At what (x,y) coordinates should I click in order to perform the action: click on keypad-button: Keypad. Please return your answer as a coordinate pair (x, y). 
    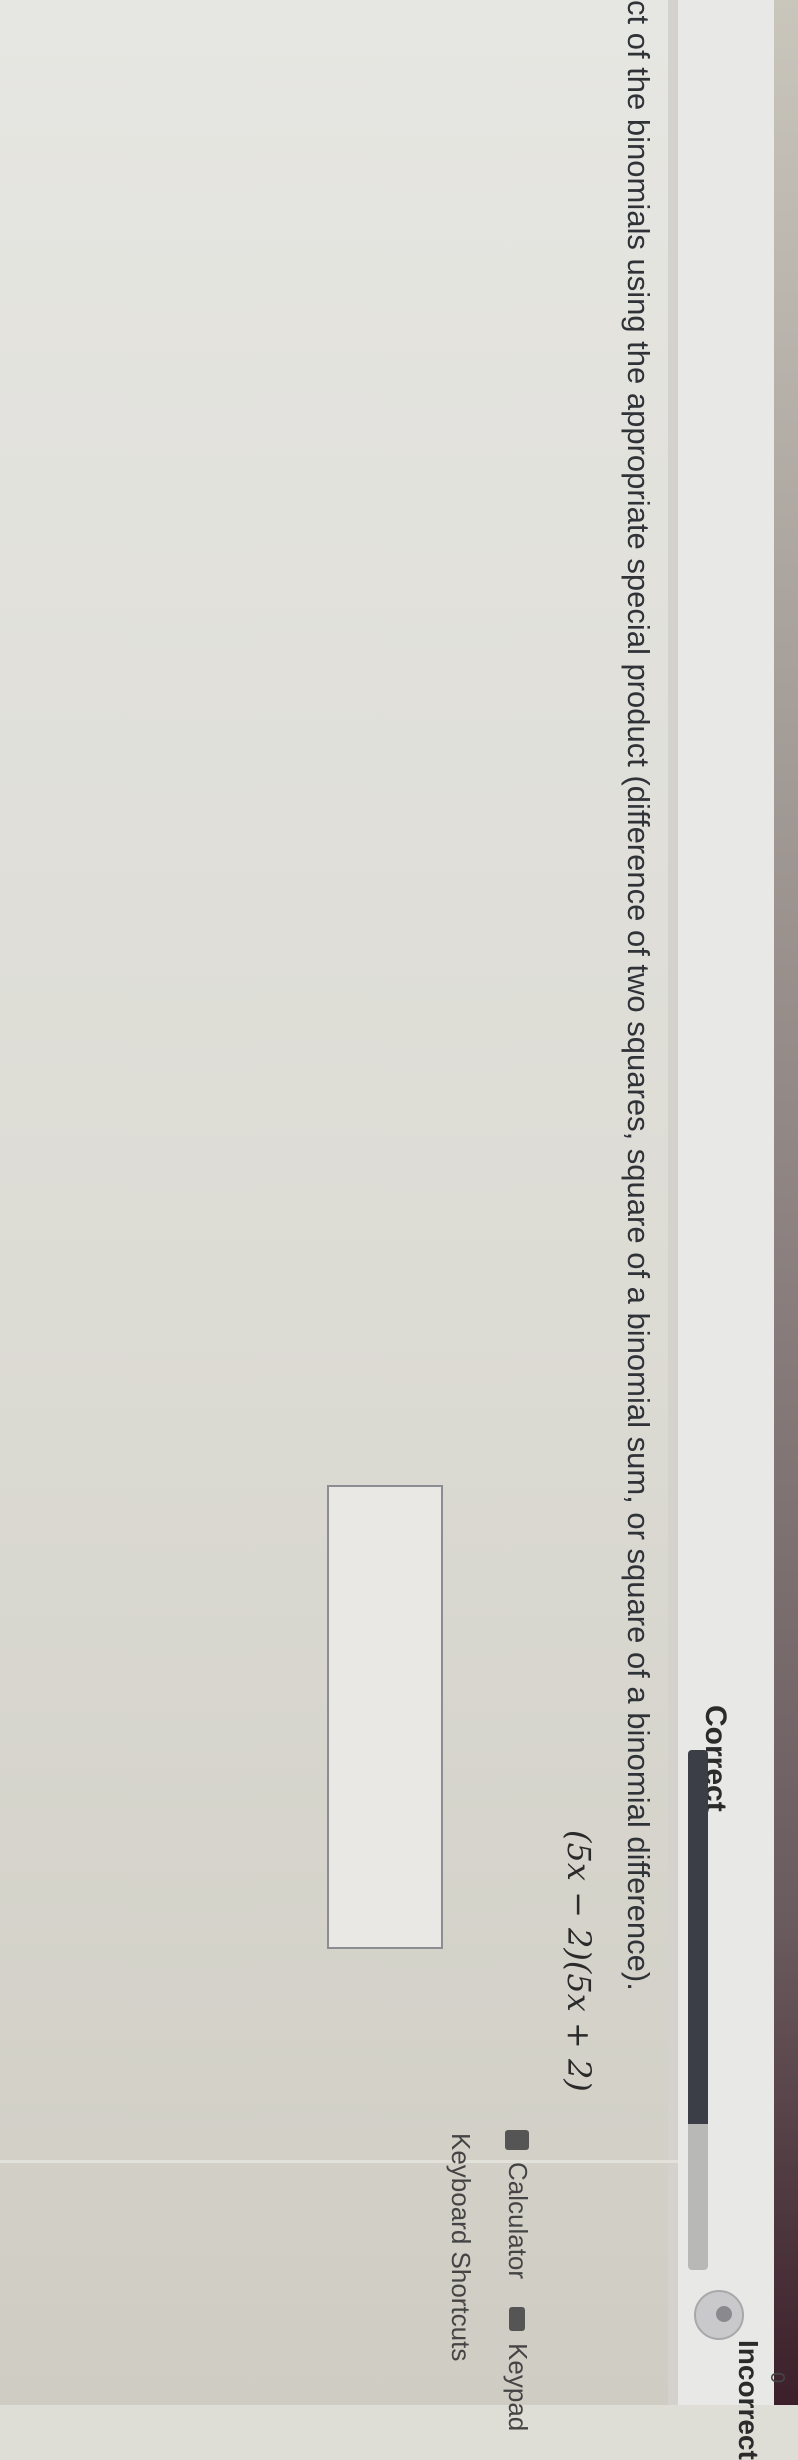
    Looking at the image, I should click on (517, 2369).